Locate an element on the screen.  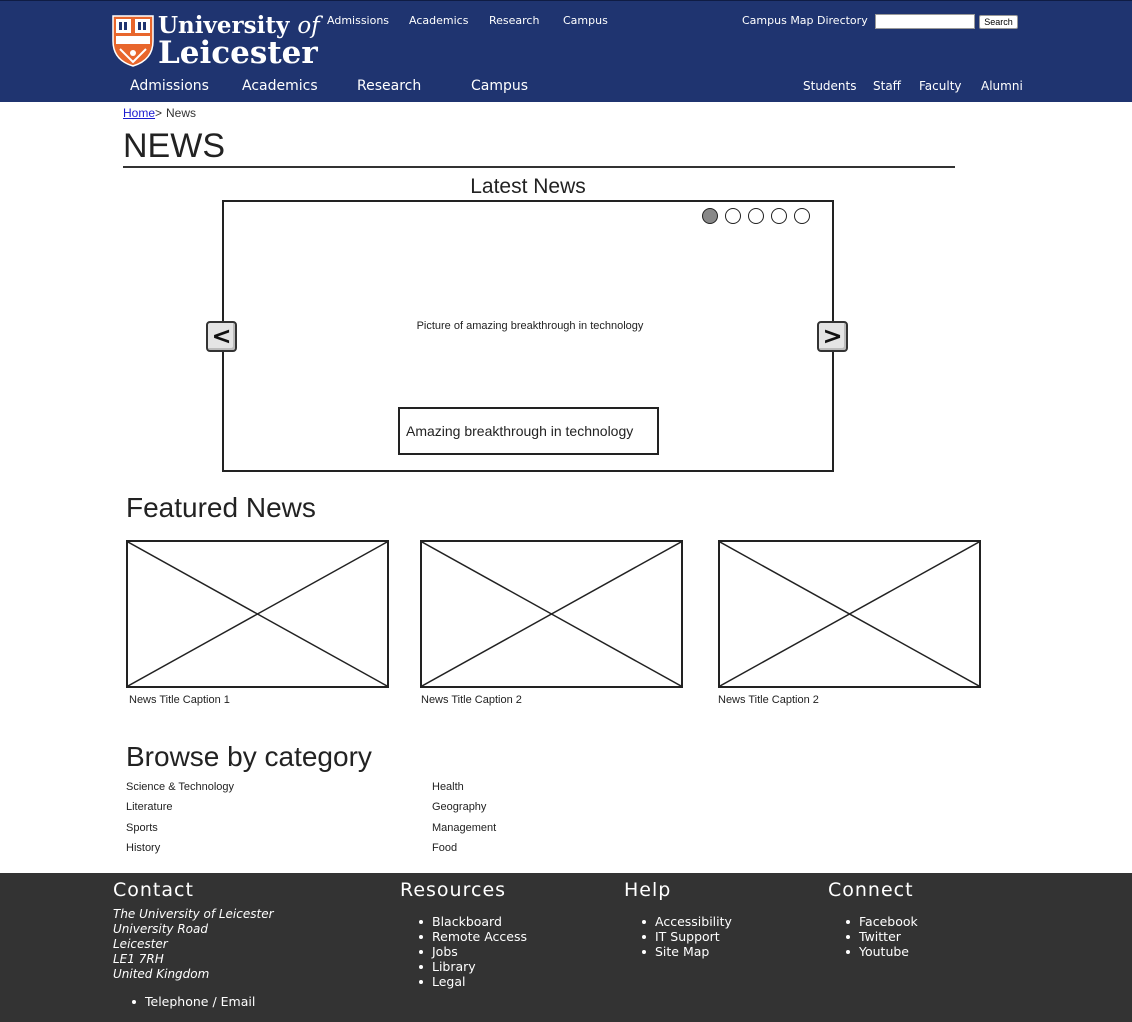
crest-icon is located at coordinates (133, 41).